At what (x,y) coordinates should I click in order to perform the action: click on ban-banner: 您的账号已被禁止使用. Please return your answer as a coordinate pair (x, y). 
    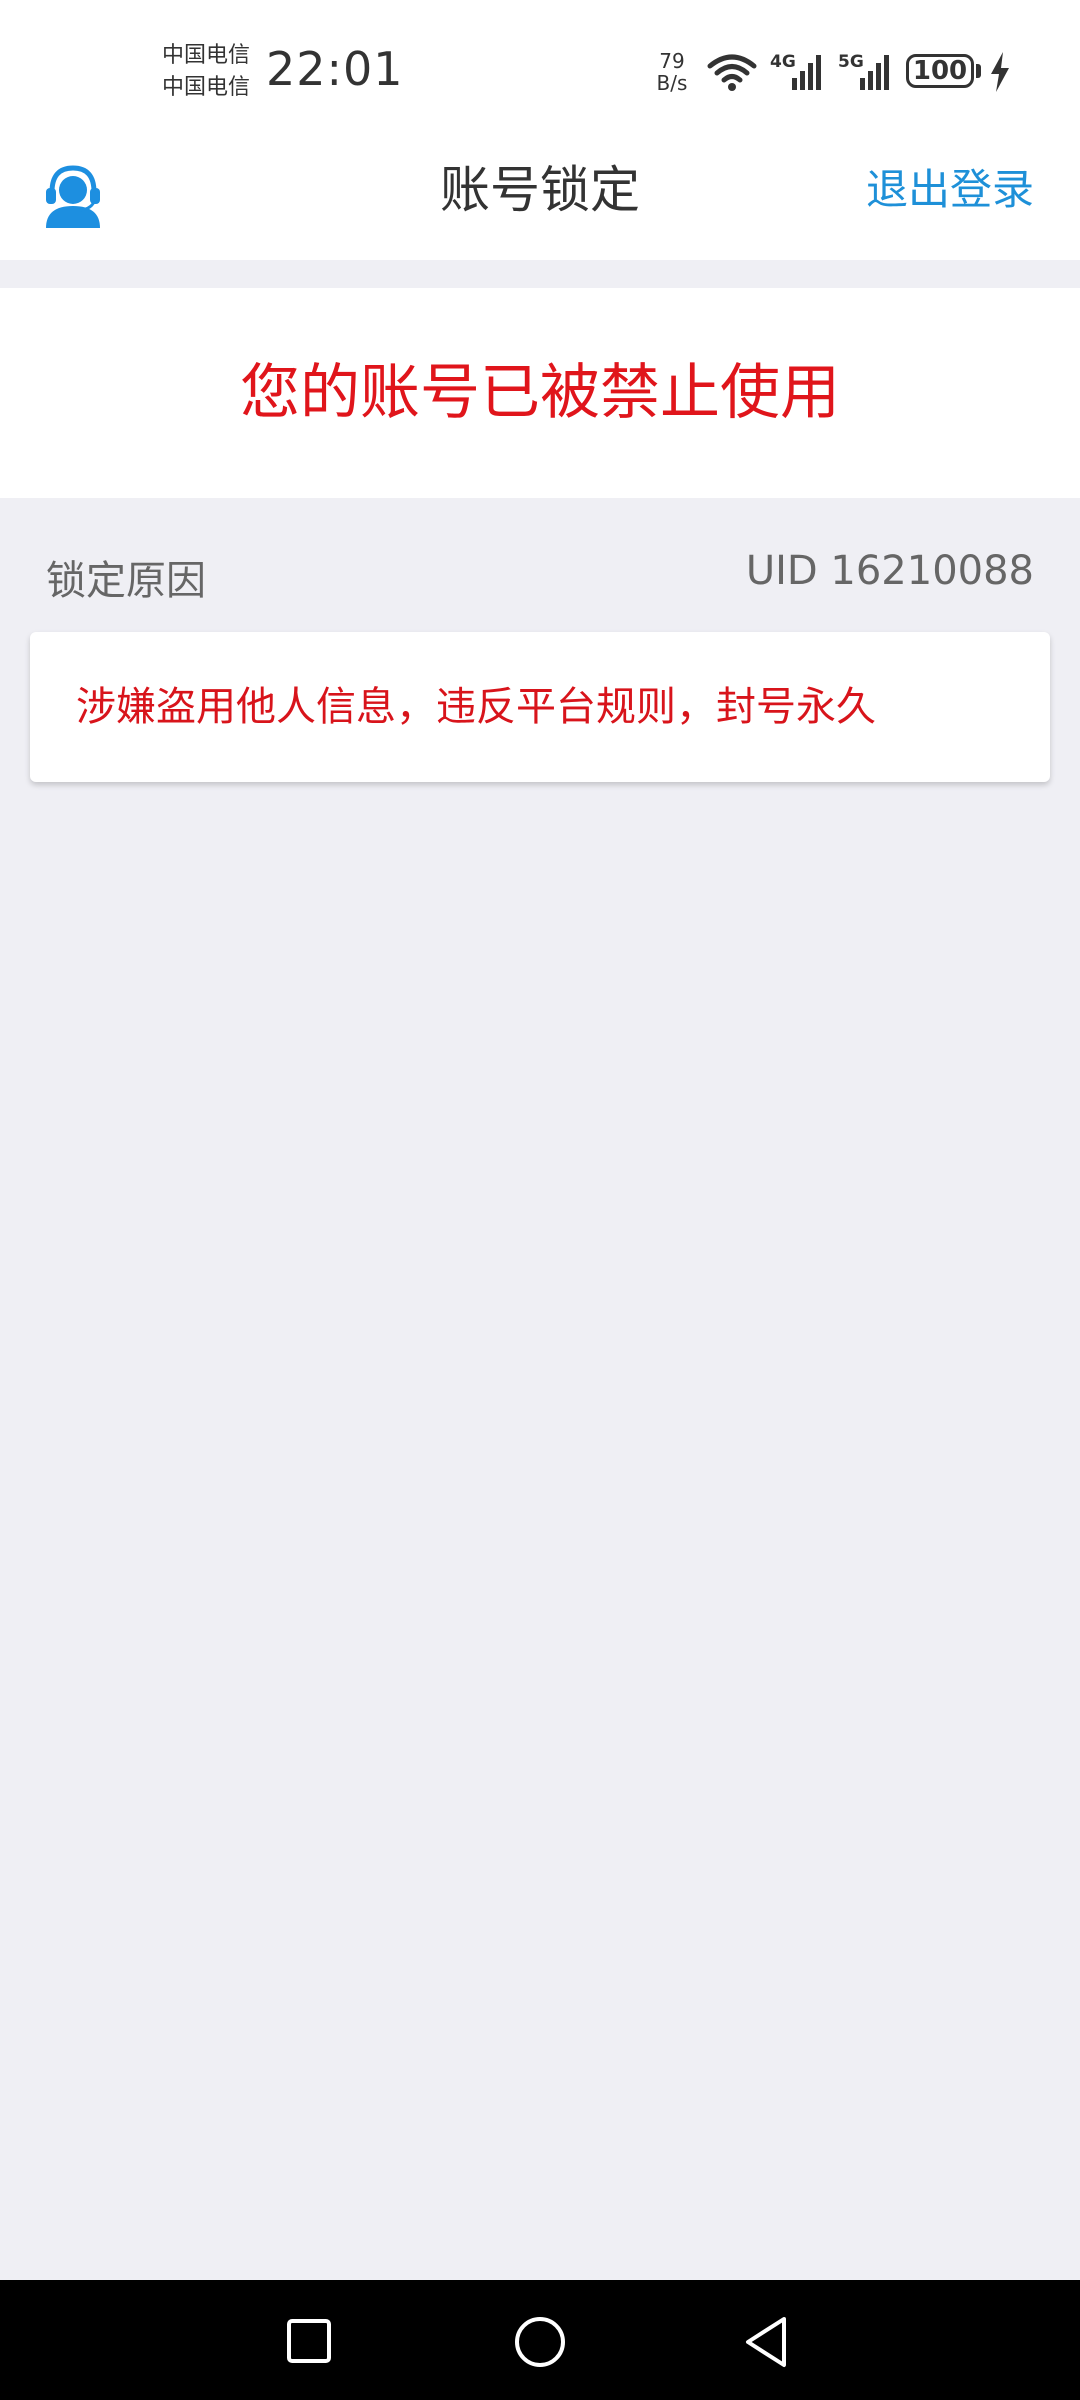
    Looking at the image, I should click on (540, 393).